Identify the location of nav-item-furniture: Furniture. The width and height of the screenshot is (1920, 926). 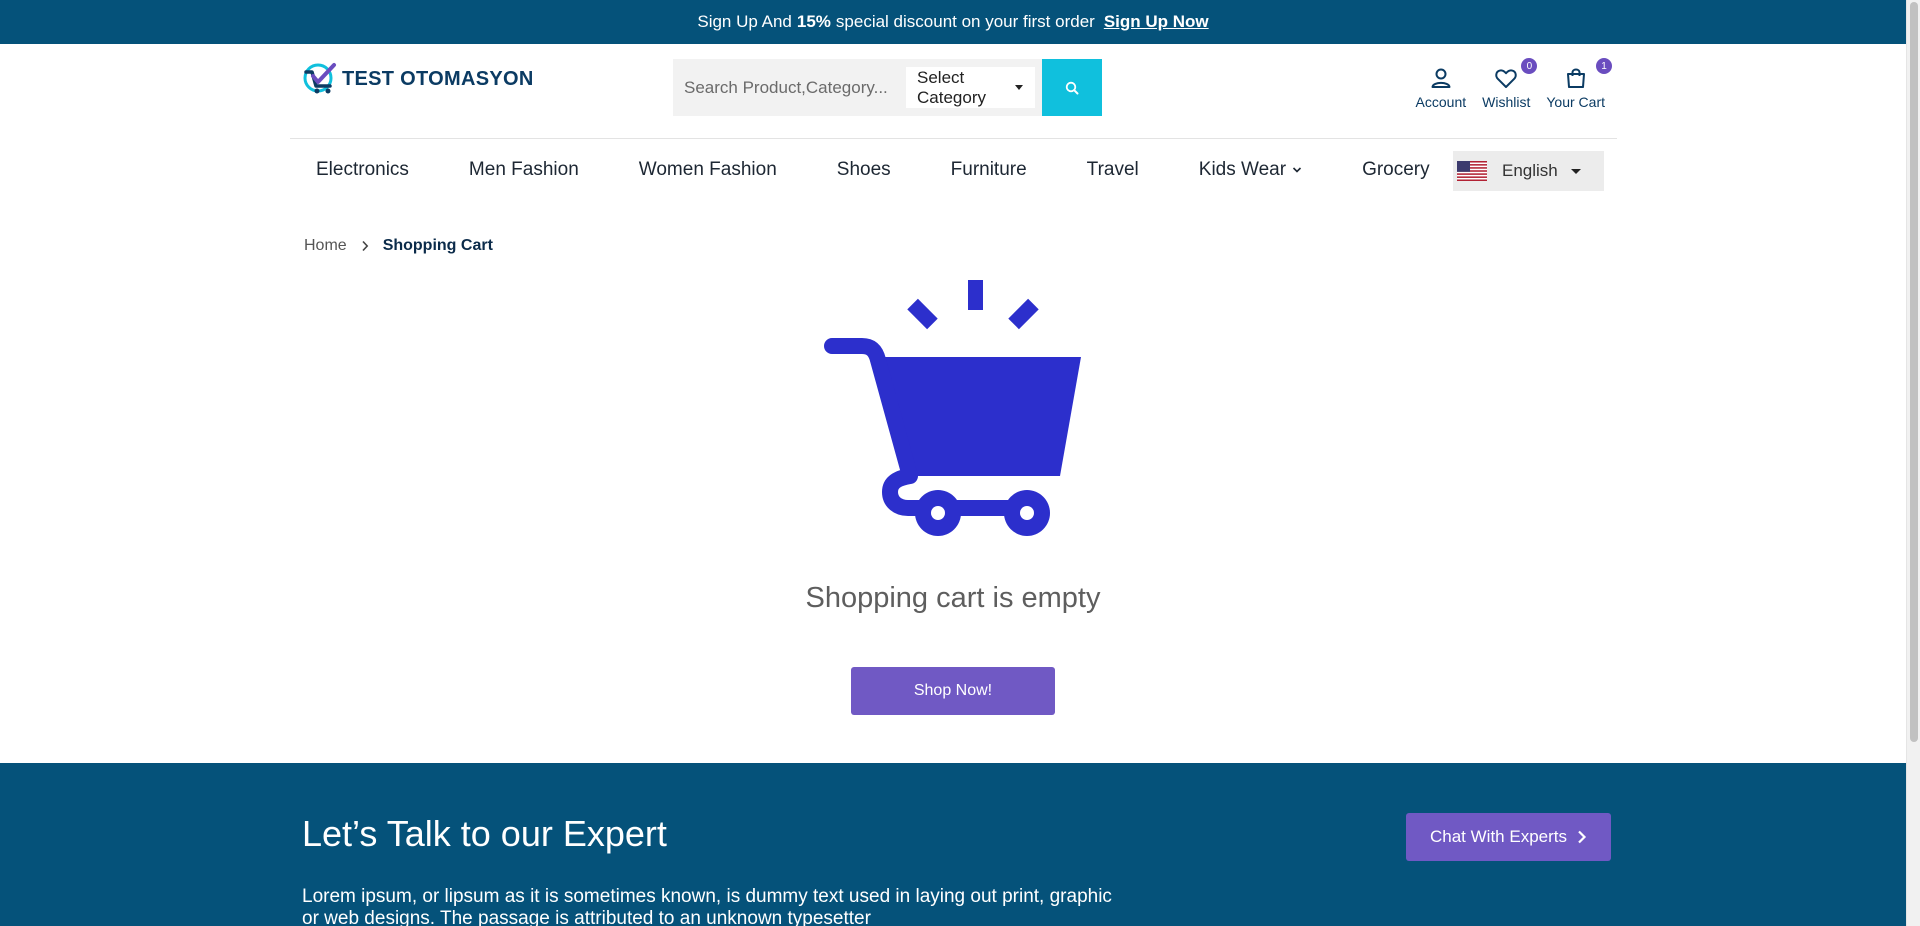
(989, 170).